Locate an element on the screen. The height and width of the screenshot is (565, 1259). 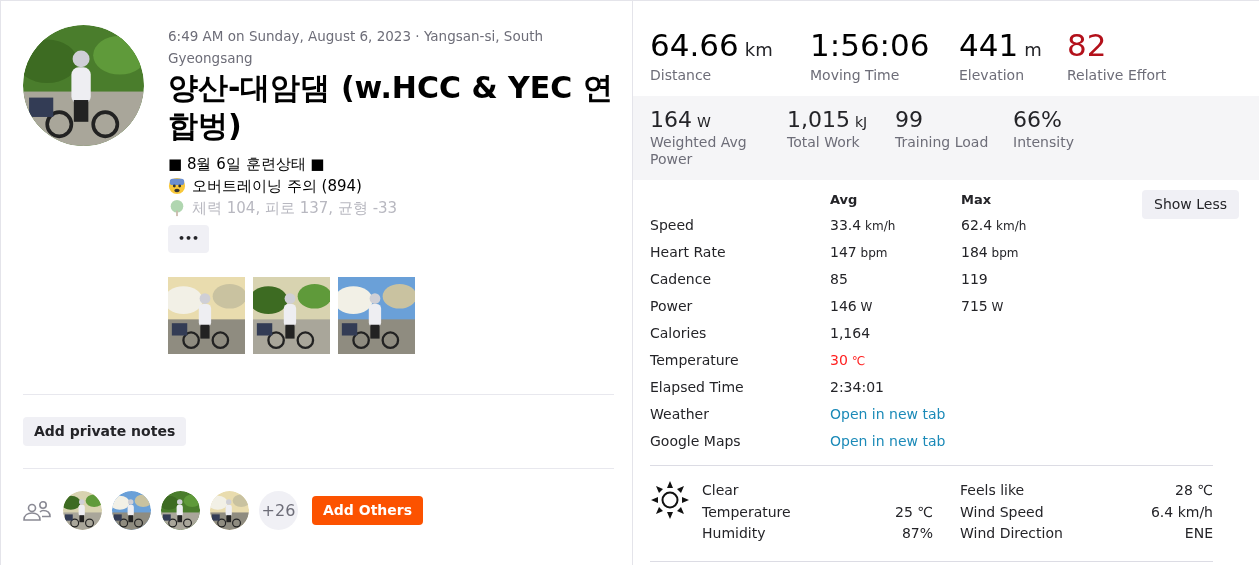
sun-icon is located at coordinates (670, 500).